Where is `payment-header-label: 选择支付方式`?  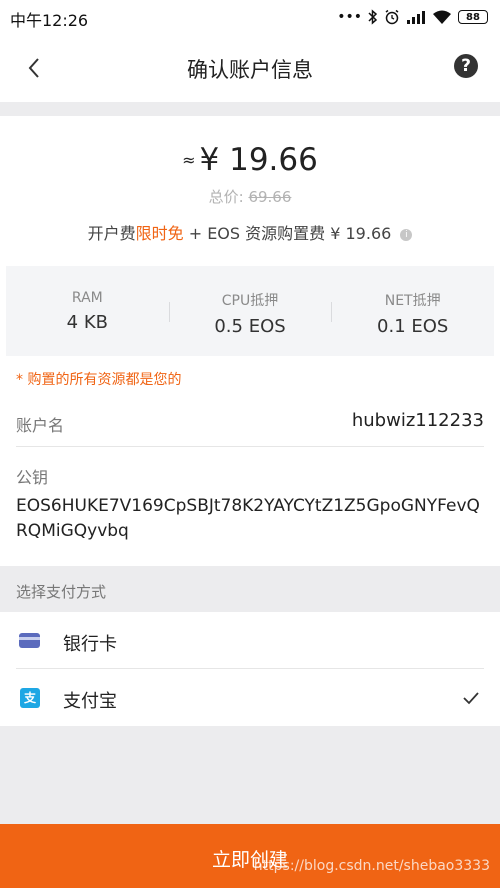
payment-header-label: 选择支付方式 is located at coordinates (61, 592).